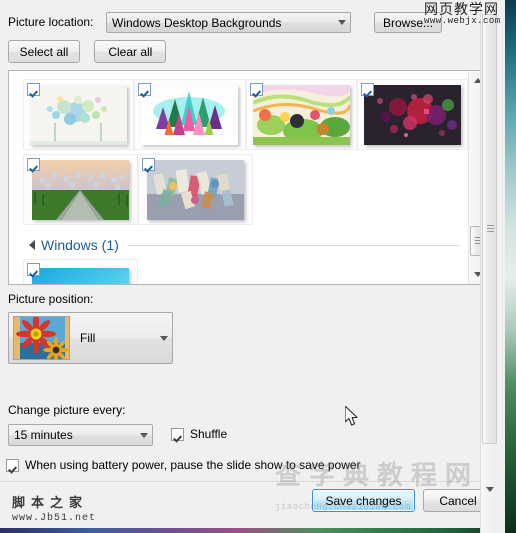 This screenshot has width=516, height=533. What do you see at coordinates (80, 245) in the screenshot?
I see `group-header-label: Windows (1)` at bounding box center [80, 245].